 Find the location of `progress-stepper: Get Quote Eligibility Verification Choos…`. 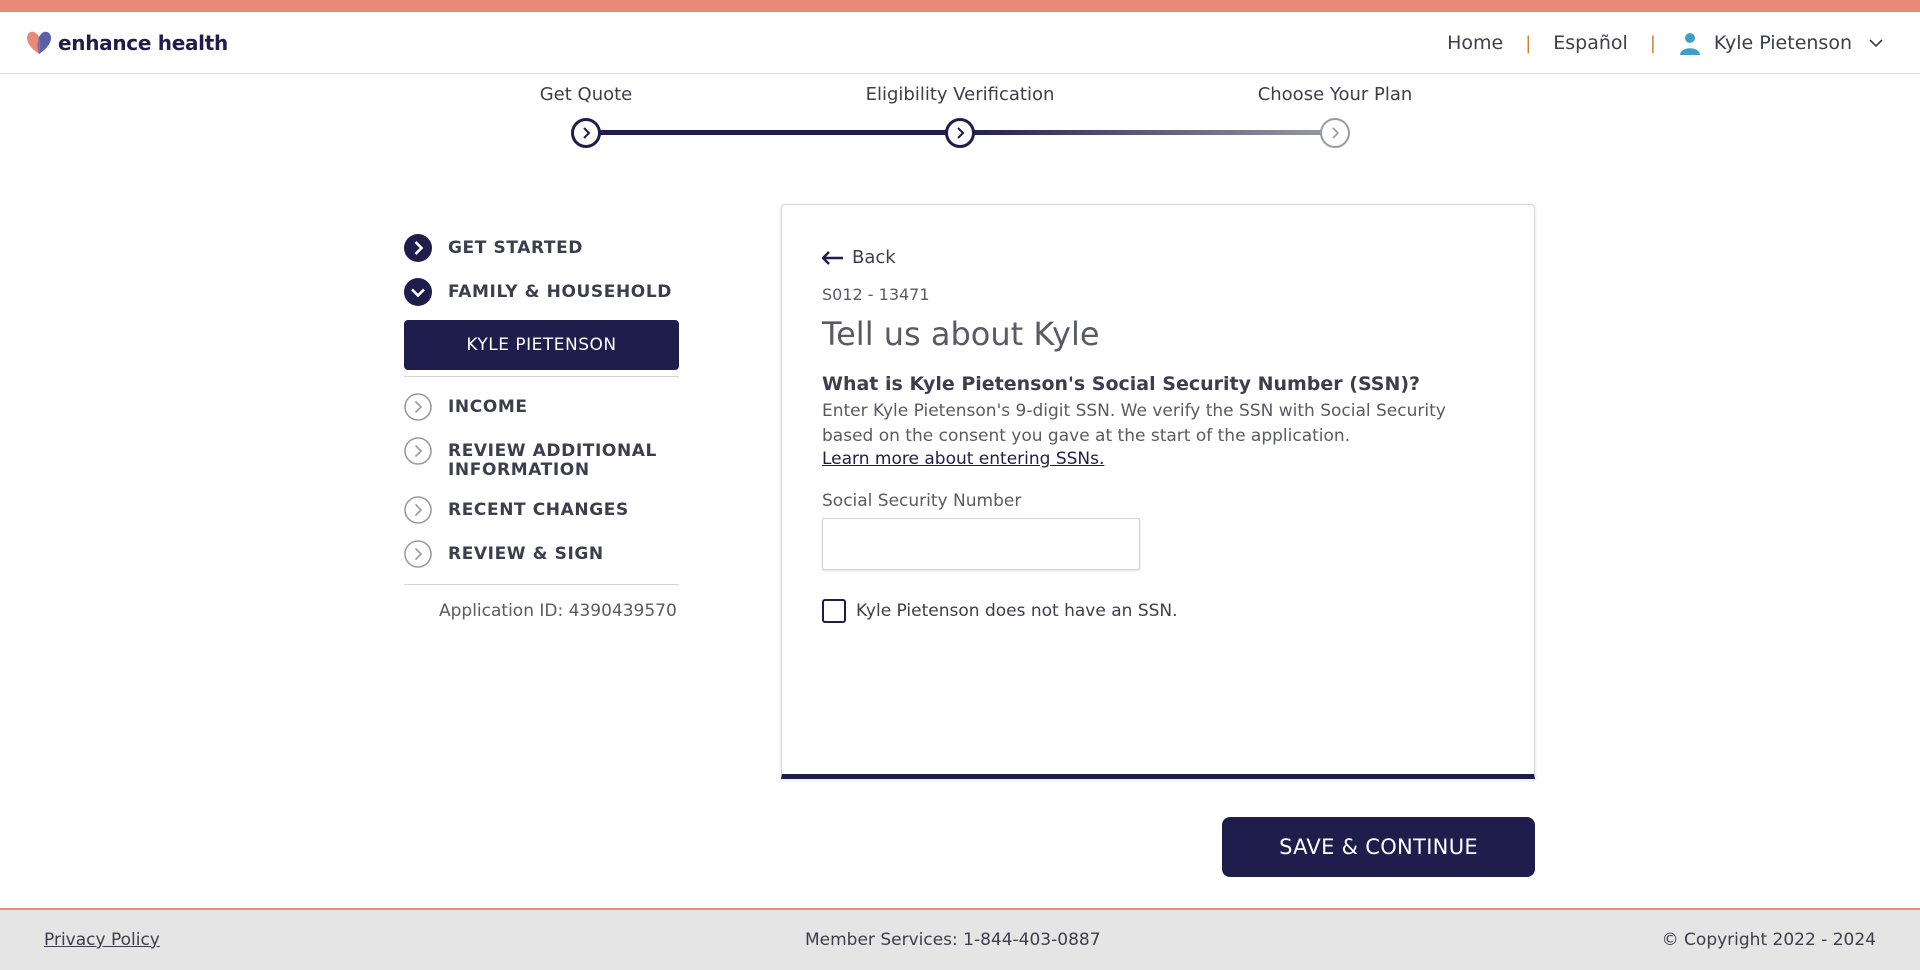

progress-stepper: Get Quote Eligibility Verification Choos… is located at coordinates (960, 119).